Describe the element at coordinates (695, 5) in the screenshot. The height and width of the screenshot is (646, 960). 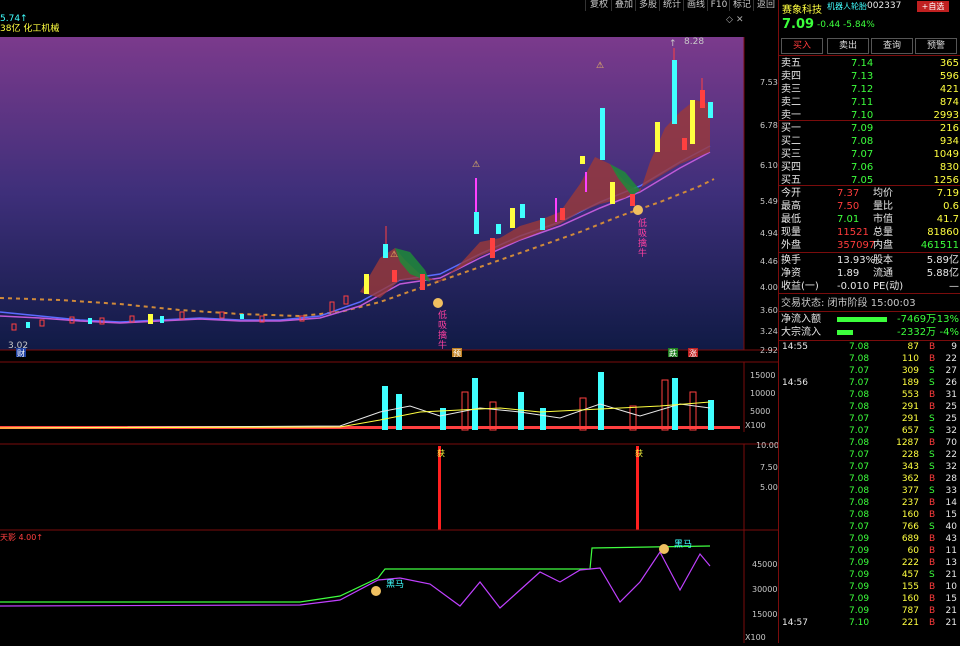
I see `toolbar-huaxian-button: 画线` at that location.